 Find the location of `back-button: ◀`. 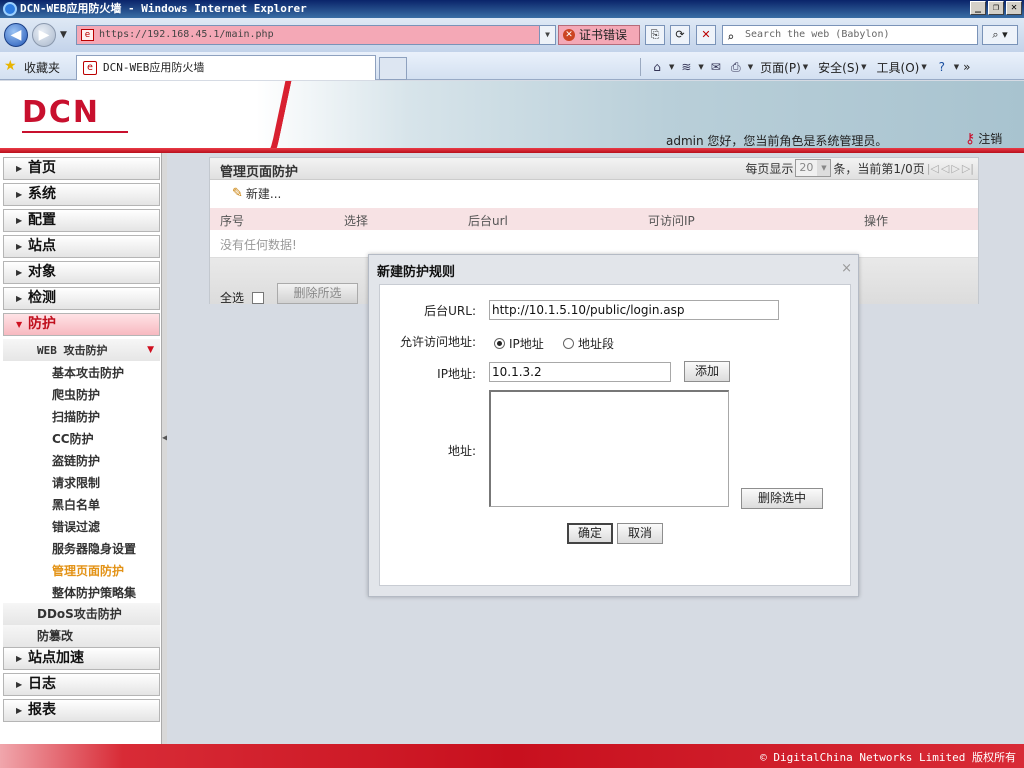

back-button: ◀ is located at coordinates (16, 35).